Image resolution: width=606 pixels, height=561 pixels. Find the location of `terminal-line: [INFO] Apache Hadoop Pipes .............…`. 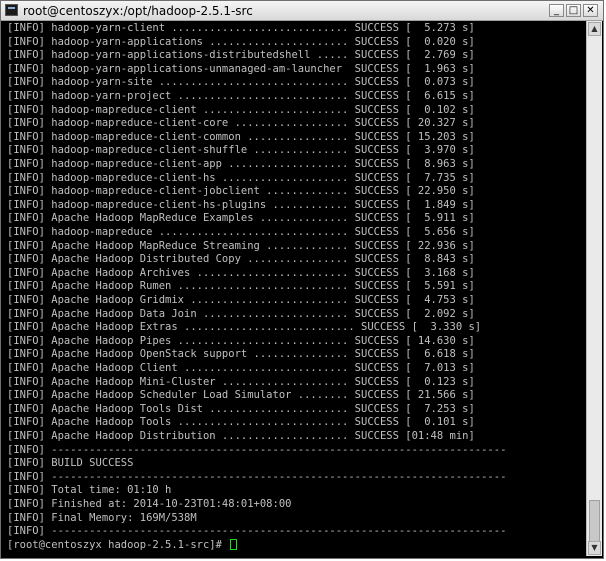

terminal-line: [INFO] Apache Hadoop Pipes .............… is located at coordinates (241, 340).